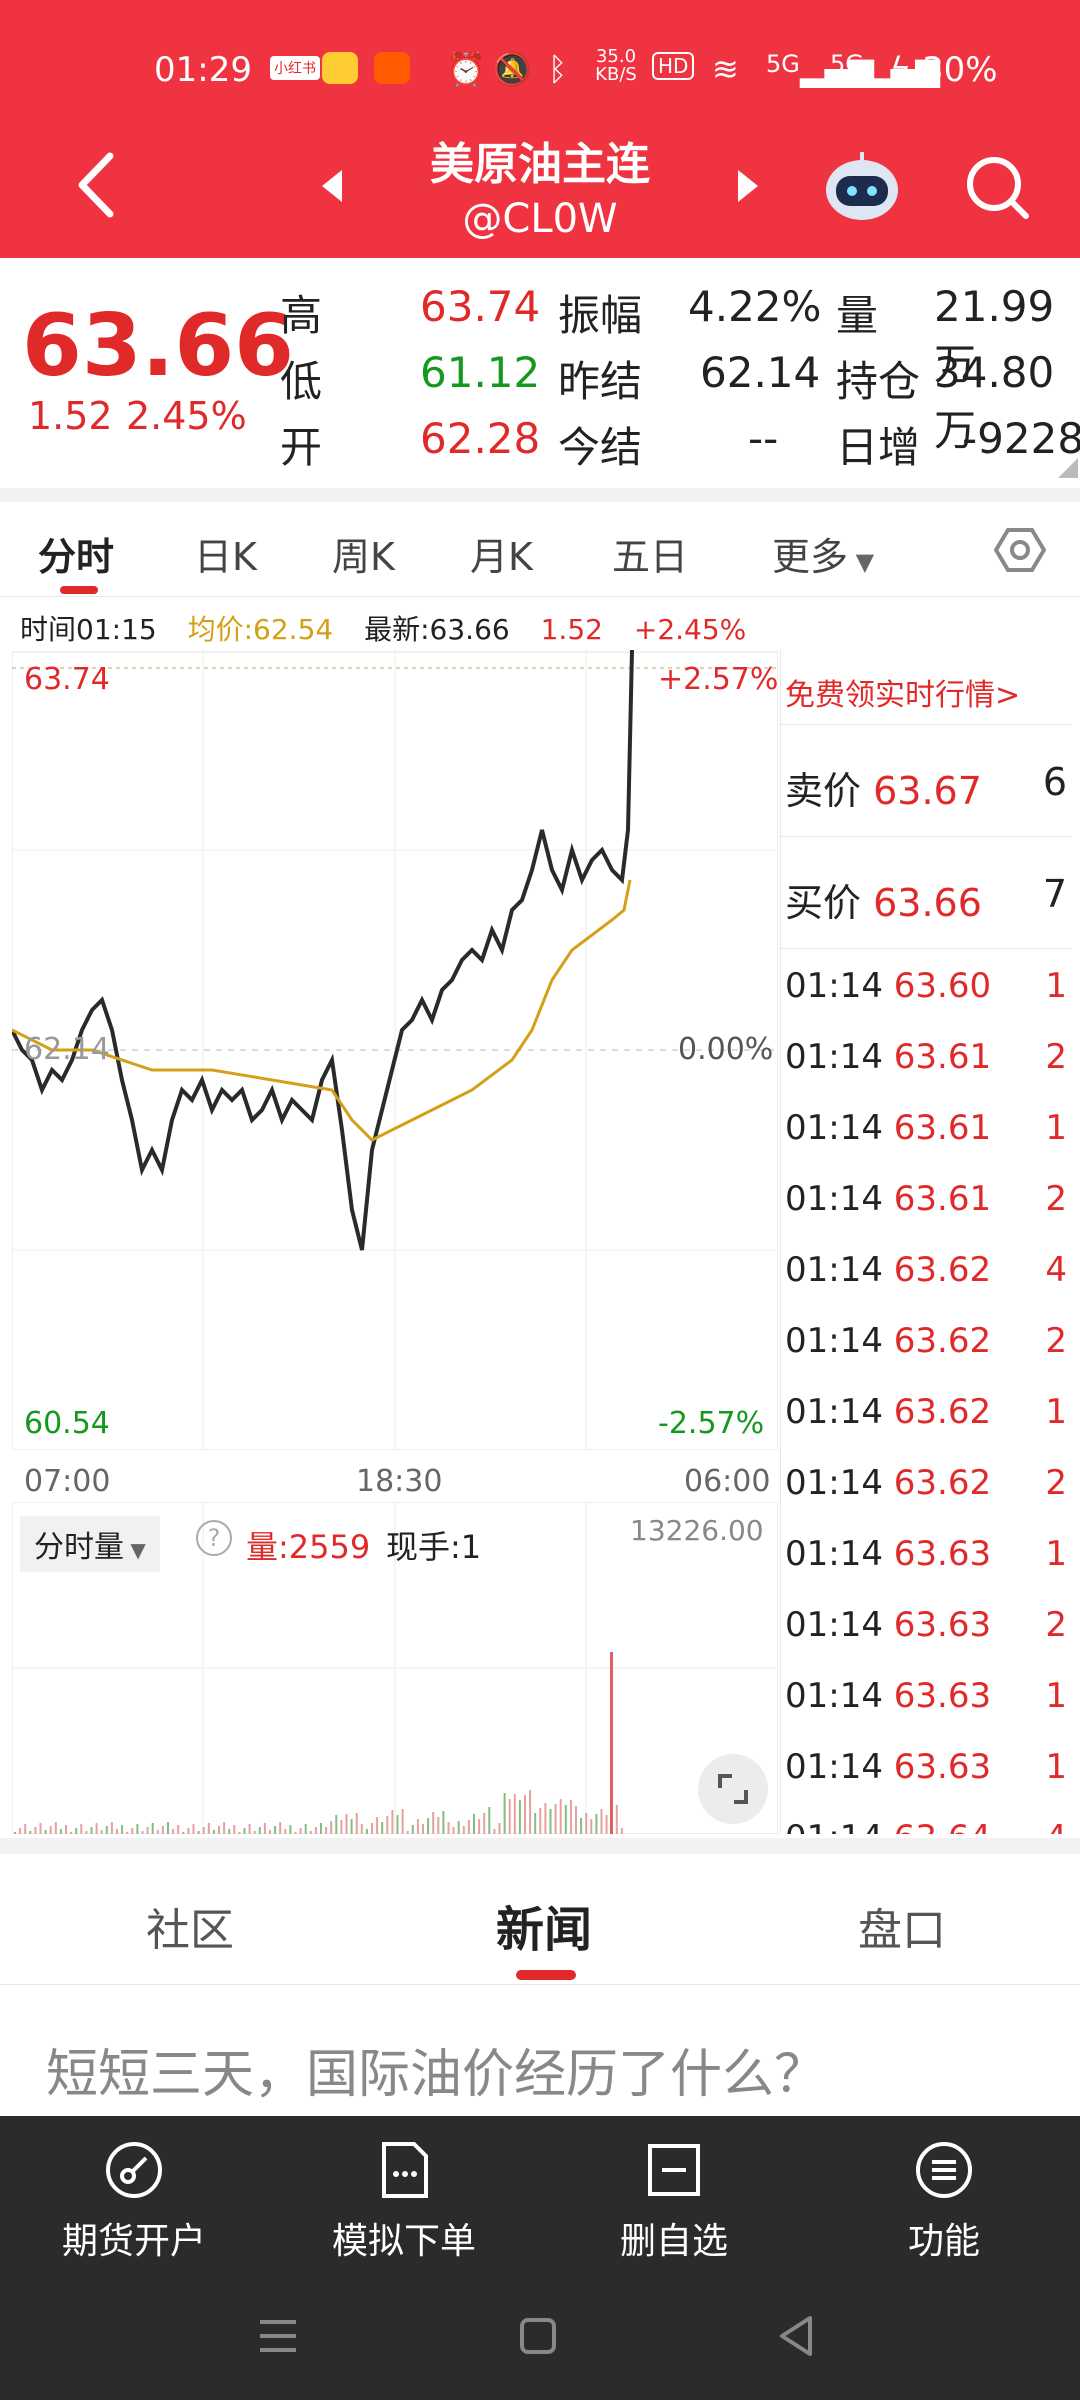  I want to click on recent-apps-icon, so click(278, 2336).